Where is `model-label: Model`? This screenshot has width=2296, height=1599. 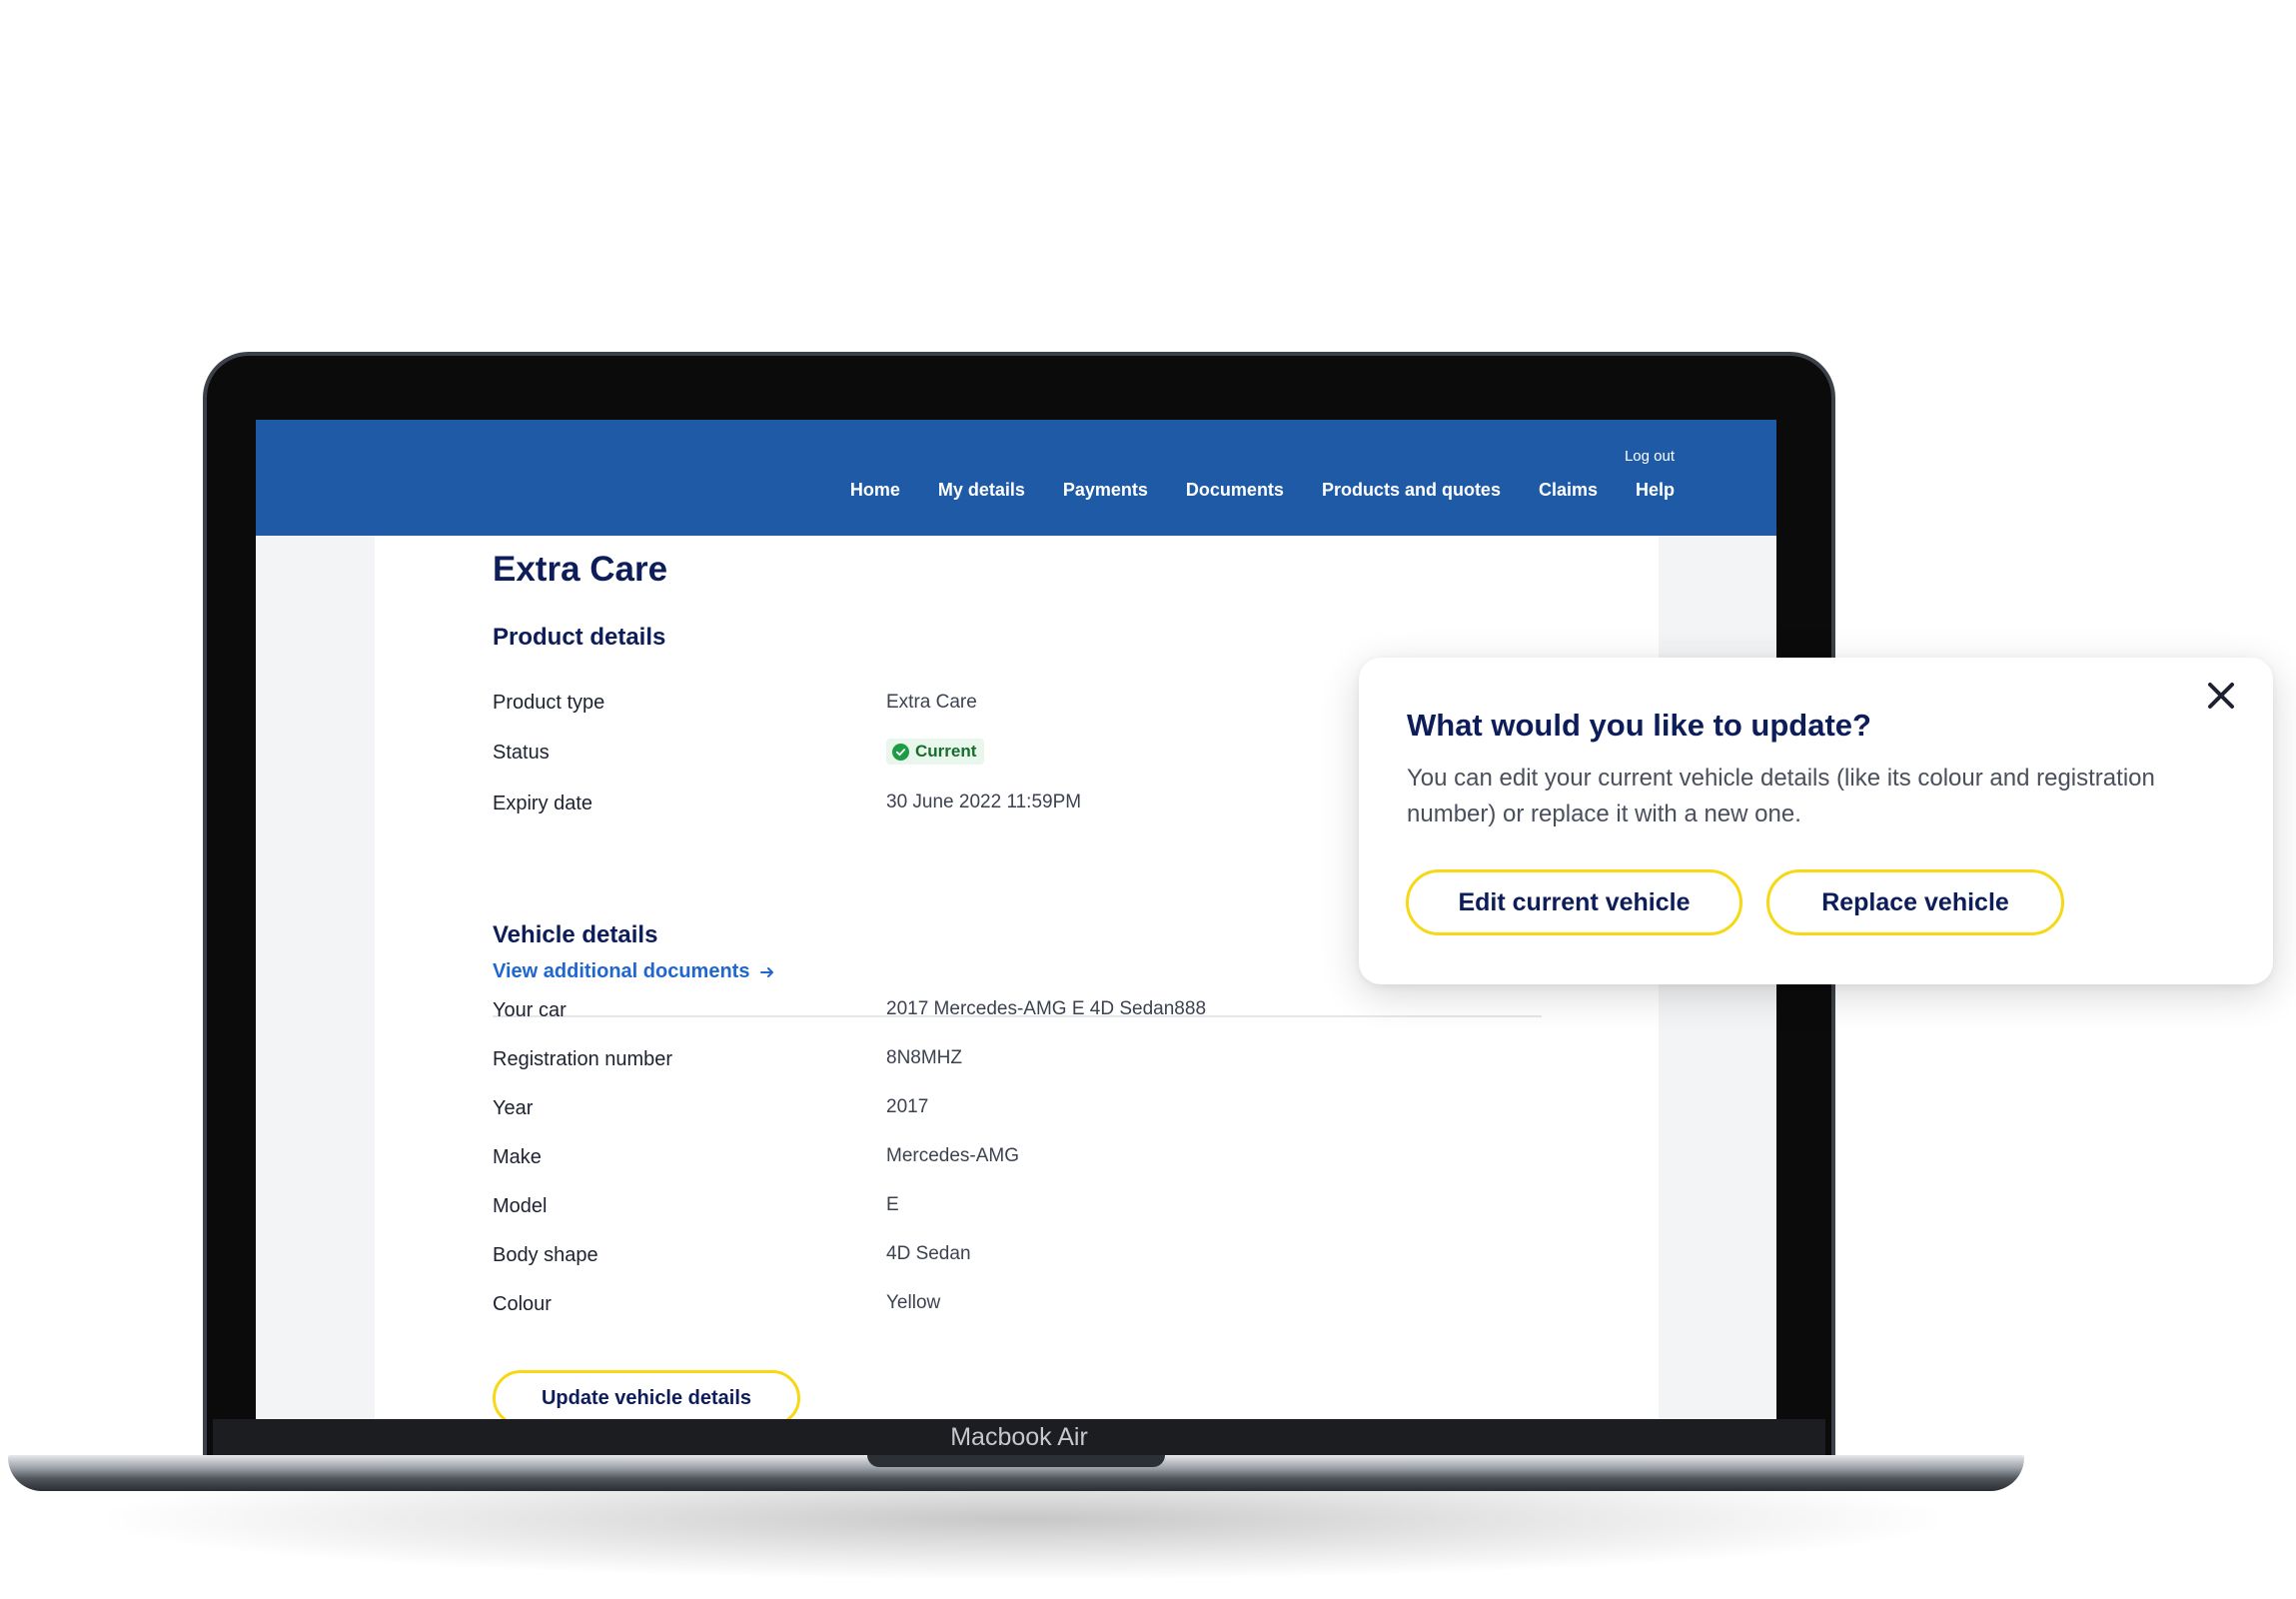 model-label: Model is located at coordinates (520, 1206).